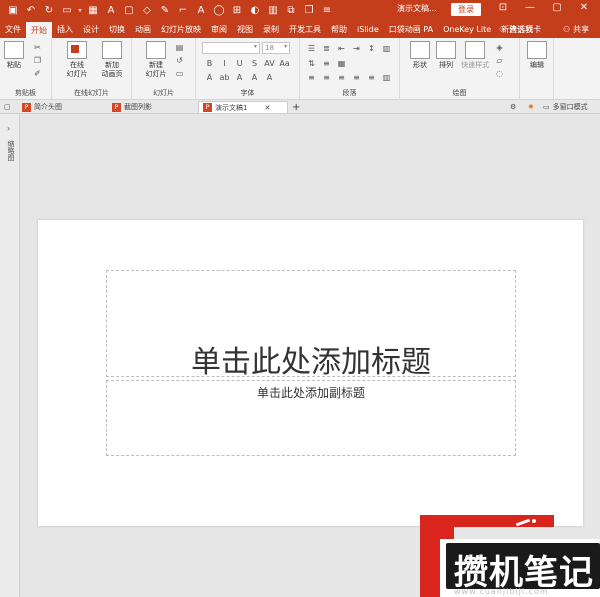 The width and height of the screenshot is (600, 597). What do you see at coordinates (271, 29) in the screenshot?
I see `tab-record: 录制` at bounding box center [271, 29].